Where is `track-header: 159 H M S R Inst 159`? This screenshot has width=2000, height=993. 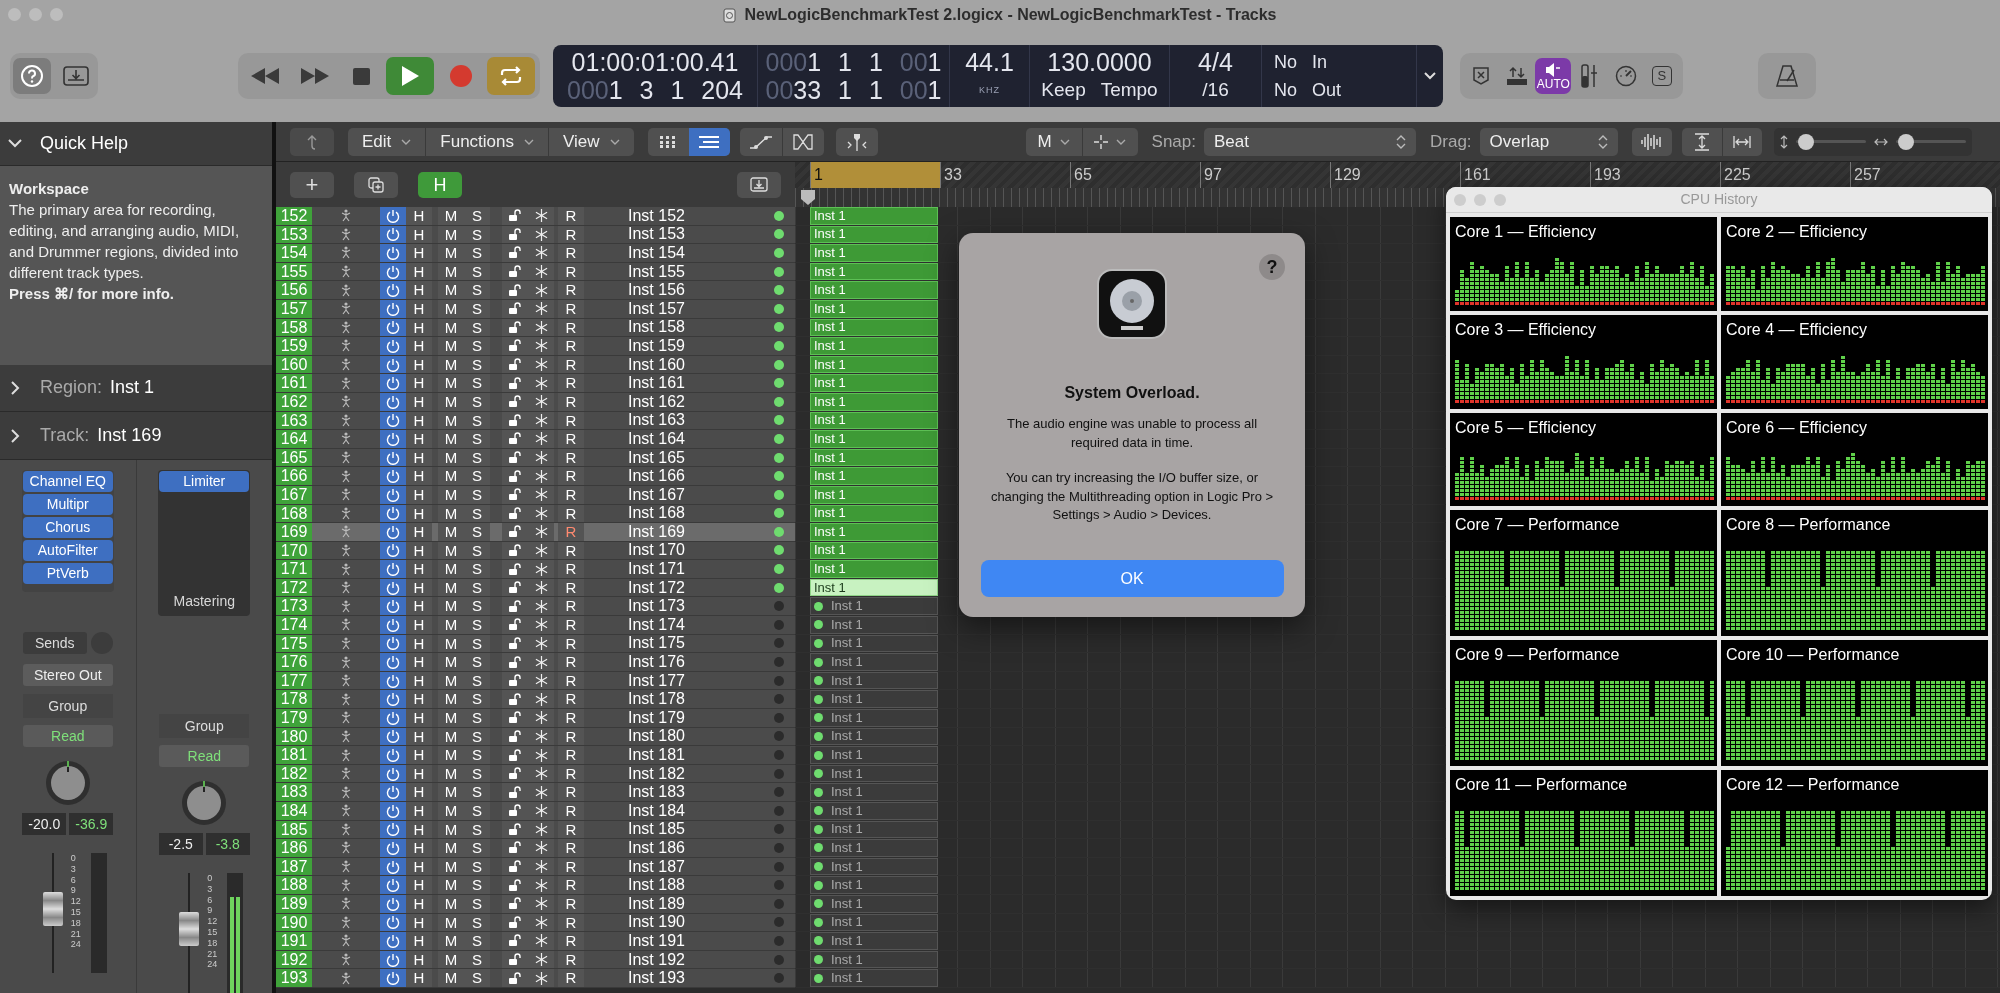
track-header: 159 H M S R Inst 159 is located at coordinates (535, 346).